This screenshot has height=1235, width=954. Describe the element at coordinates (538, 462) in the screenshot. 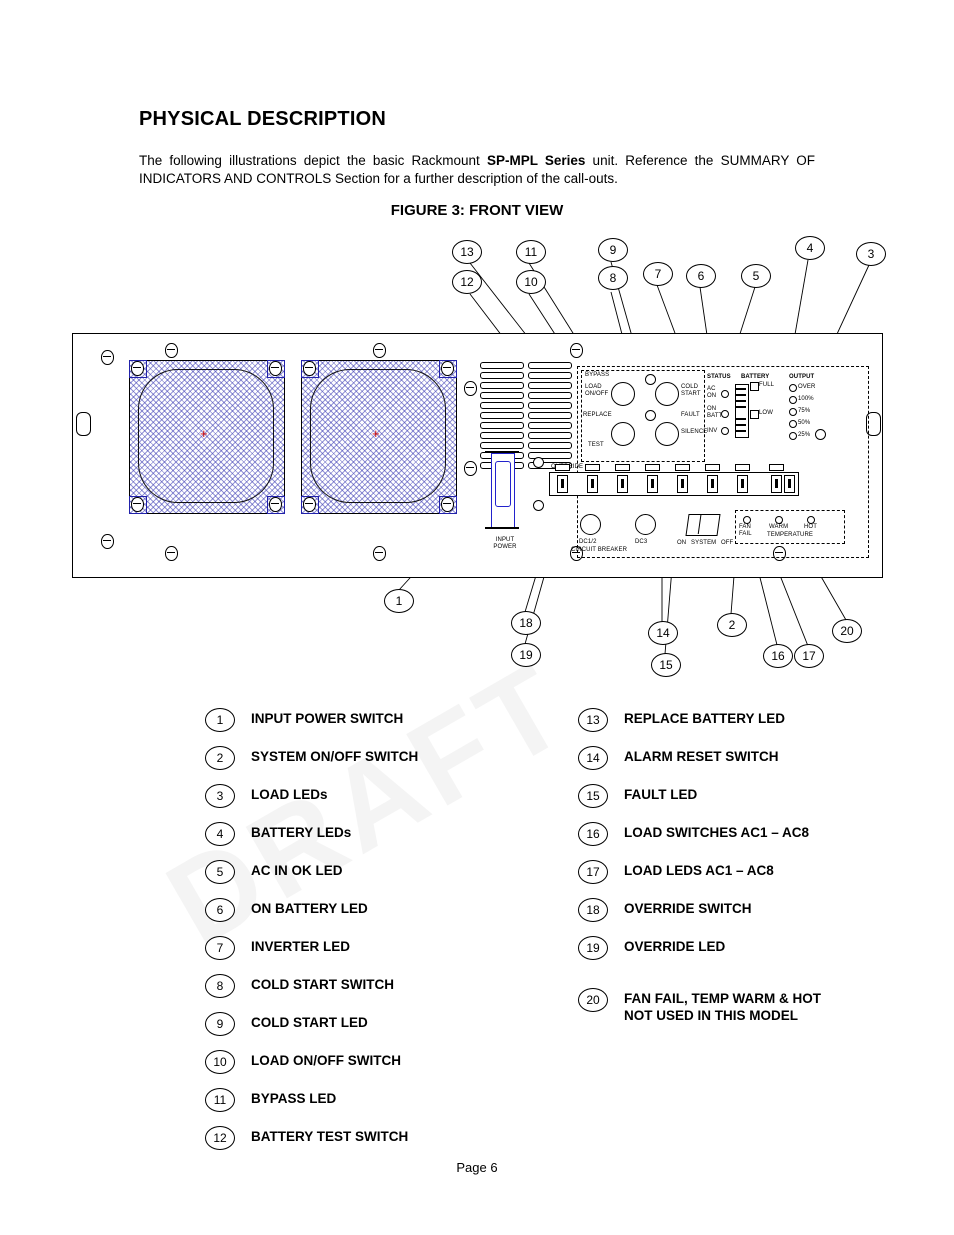

I see `panel-indicator-dot` at that location.